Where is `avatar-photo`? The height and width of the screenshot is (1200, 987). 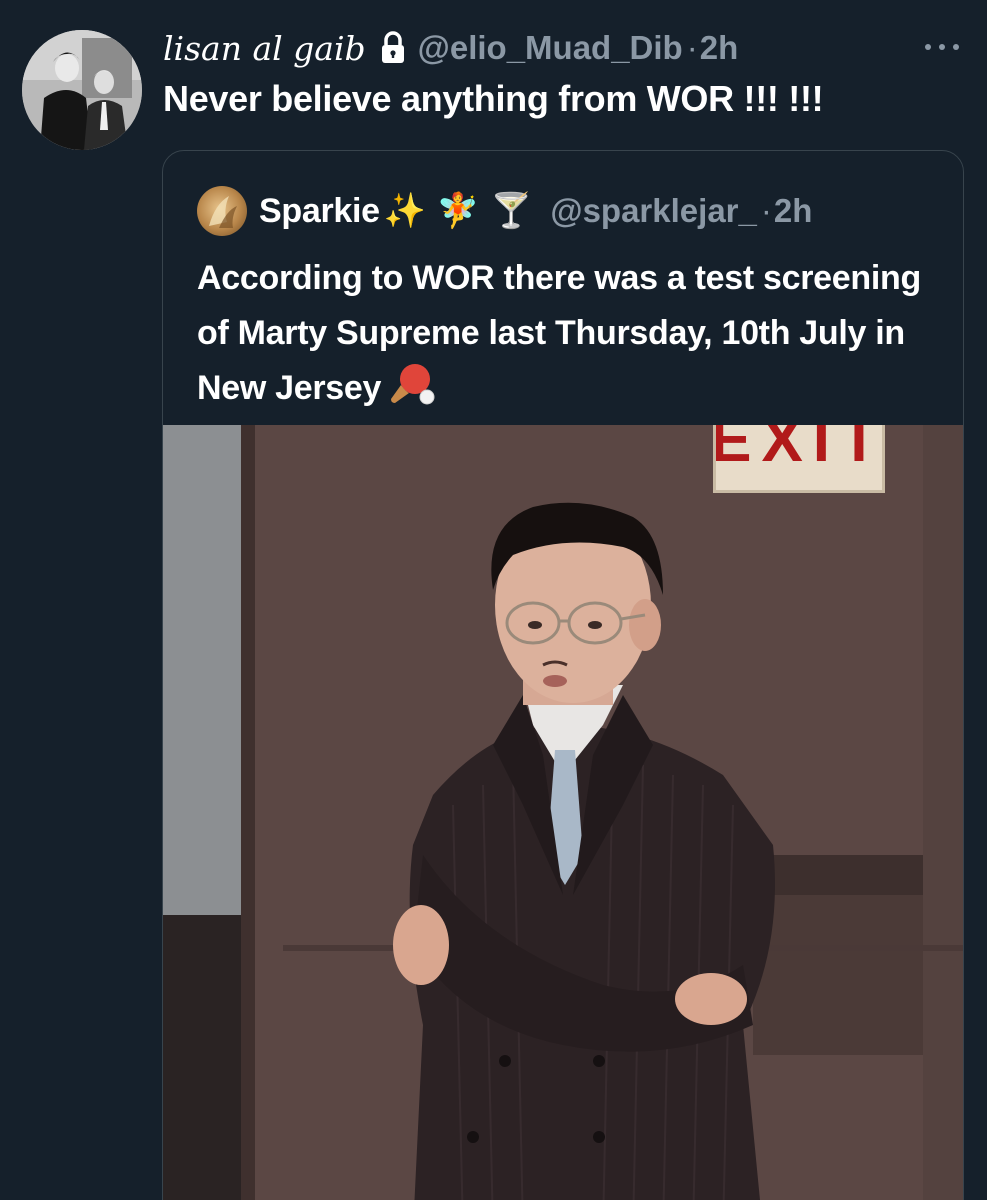 avatar-photo is located at coordinates (82, 90).